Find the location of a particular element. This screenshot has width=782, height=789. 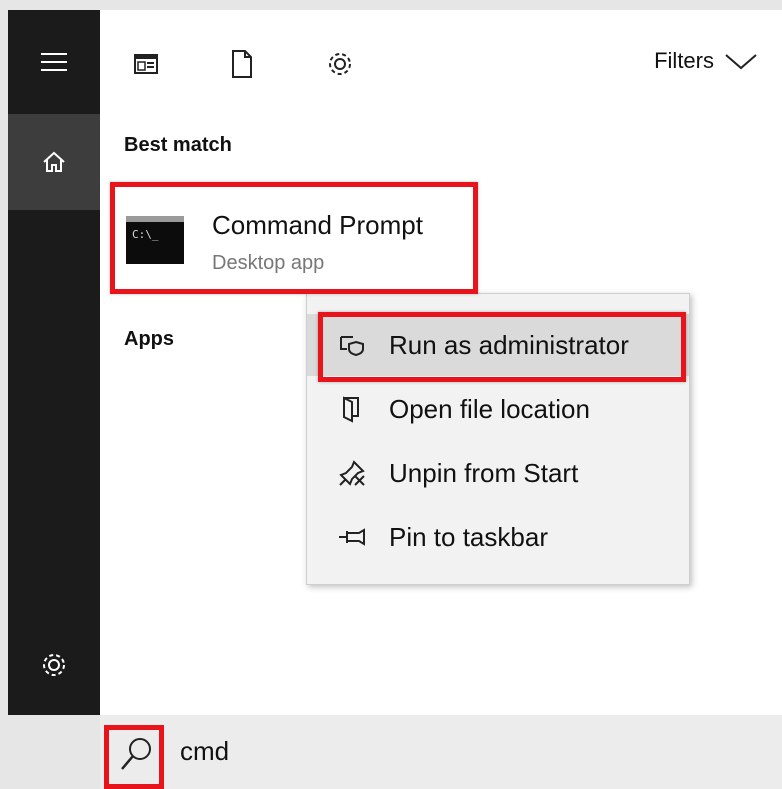

result-annotation-box is located at coordinates (294, 238).